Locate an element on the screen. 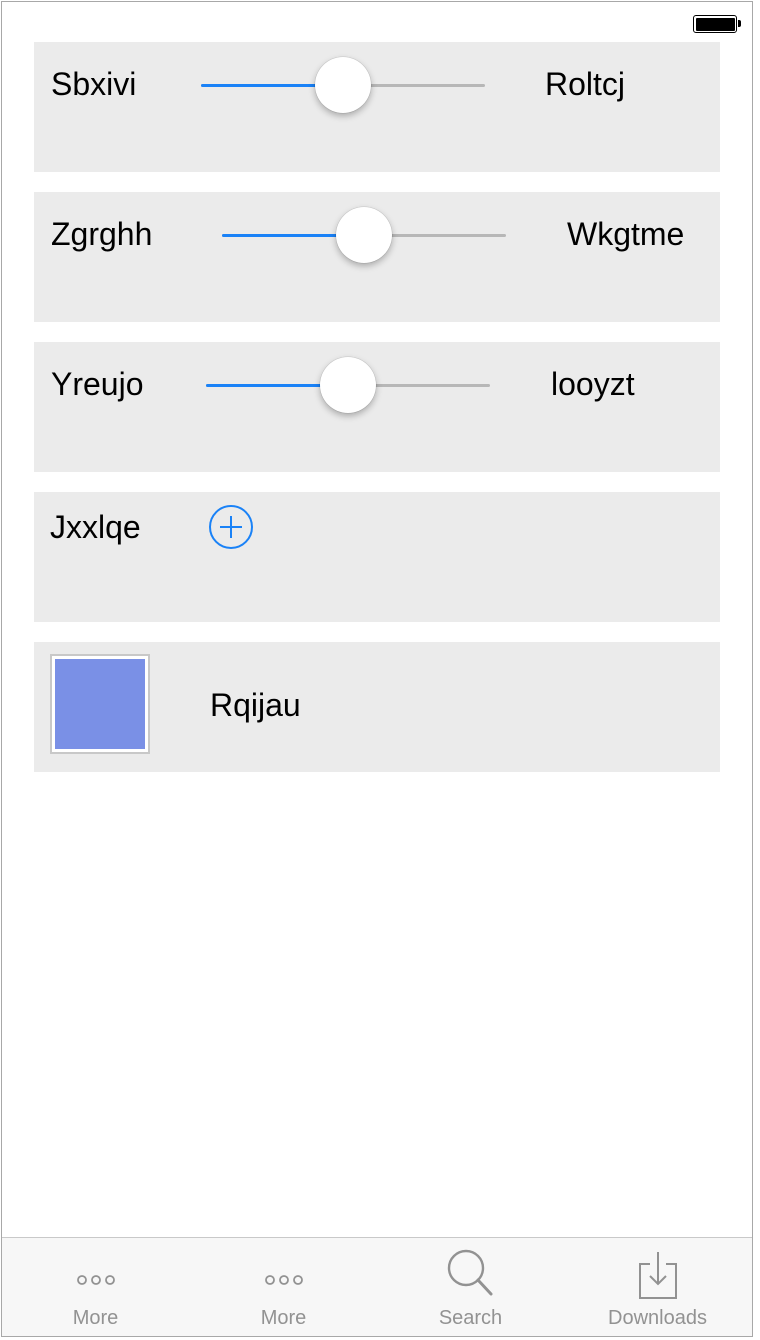 The width and height of the screenshot is (760, 1340). tab-more-2: More is located at coordinates (283, 1287).